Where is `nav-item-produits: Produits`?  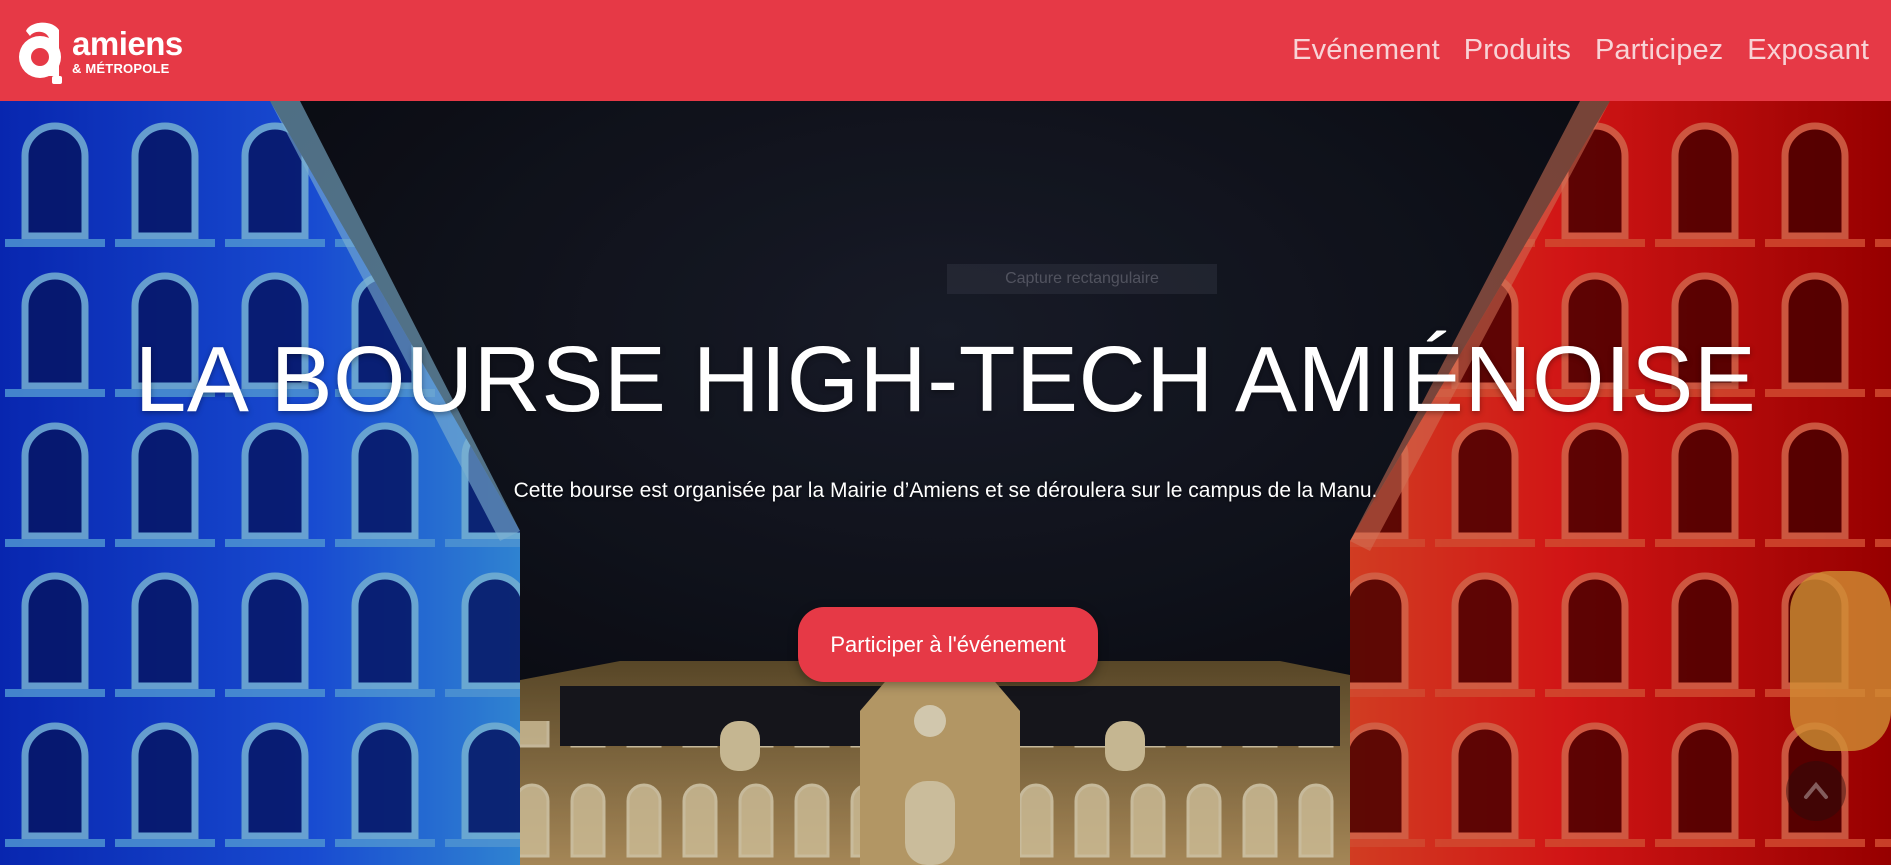 nav-item-produits: Produits is located at coordinates (1517, 50).